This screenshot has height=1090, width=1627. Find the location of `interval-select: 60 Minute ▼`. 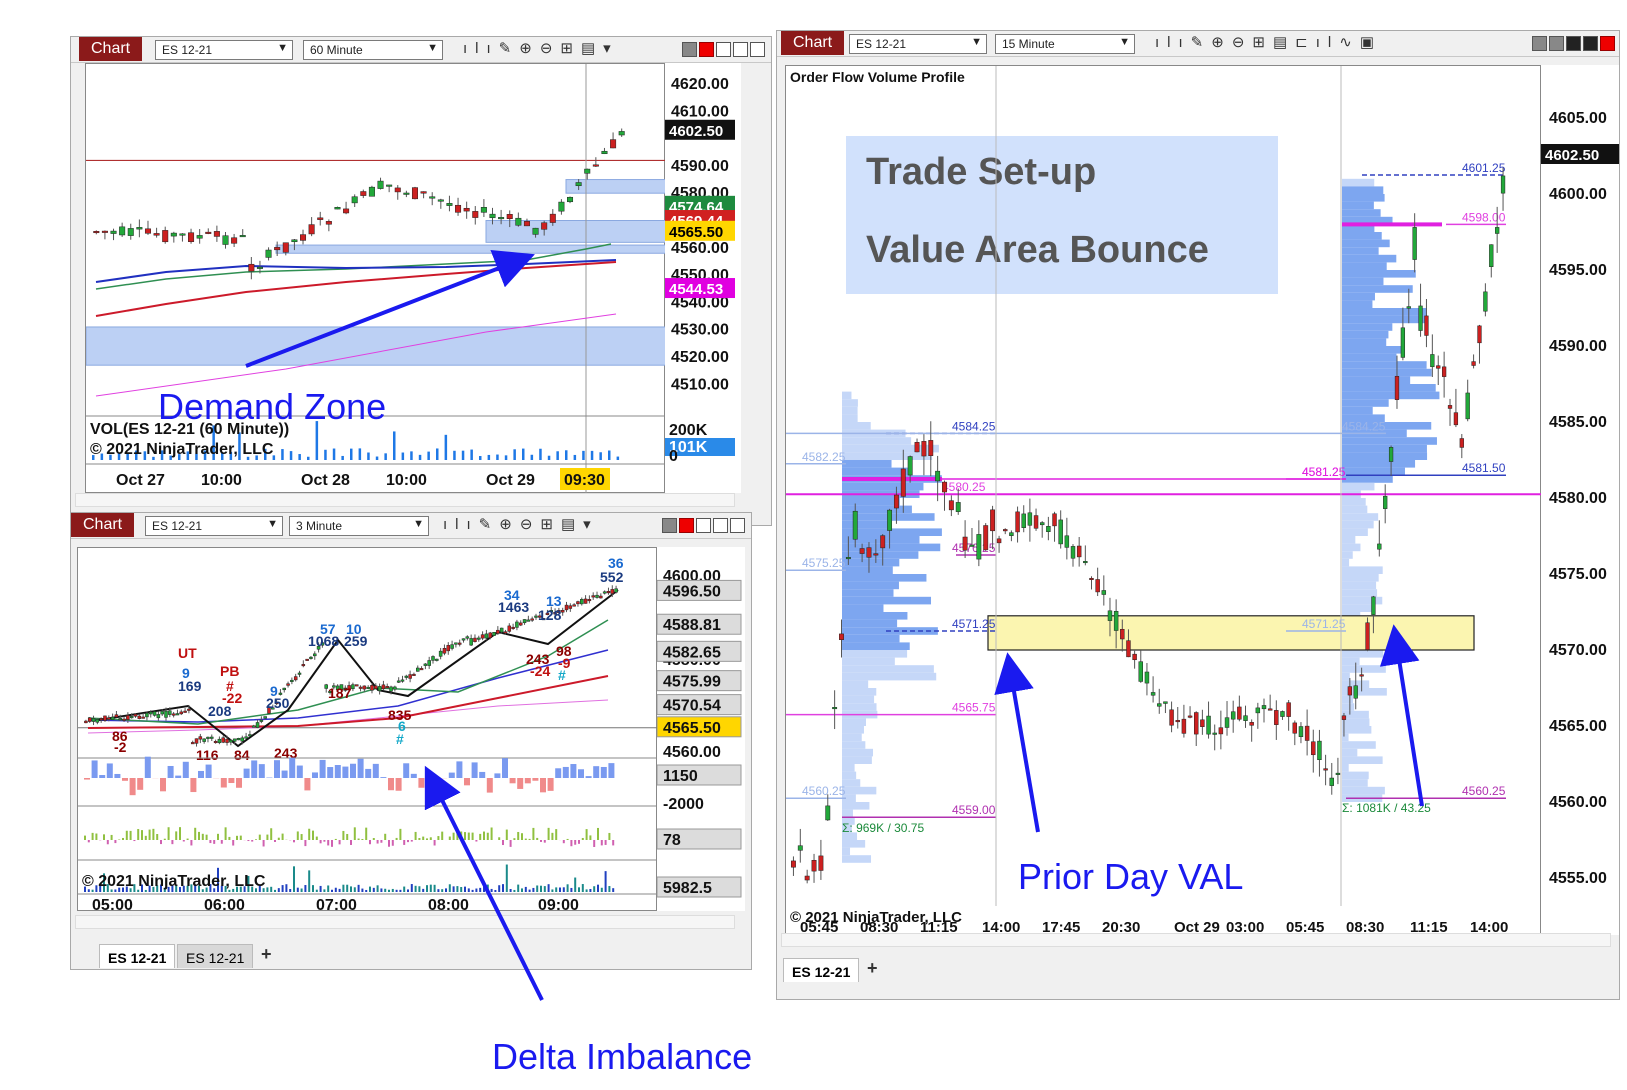

interval-select: 60 Minute ▼ is located at coordinates (373, 50).